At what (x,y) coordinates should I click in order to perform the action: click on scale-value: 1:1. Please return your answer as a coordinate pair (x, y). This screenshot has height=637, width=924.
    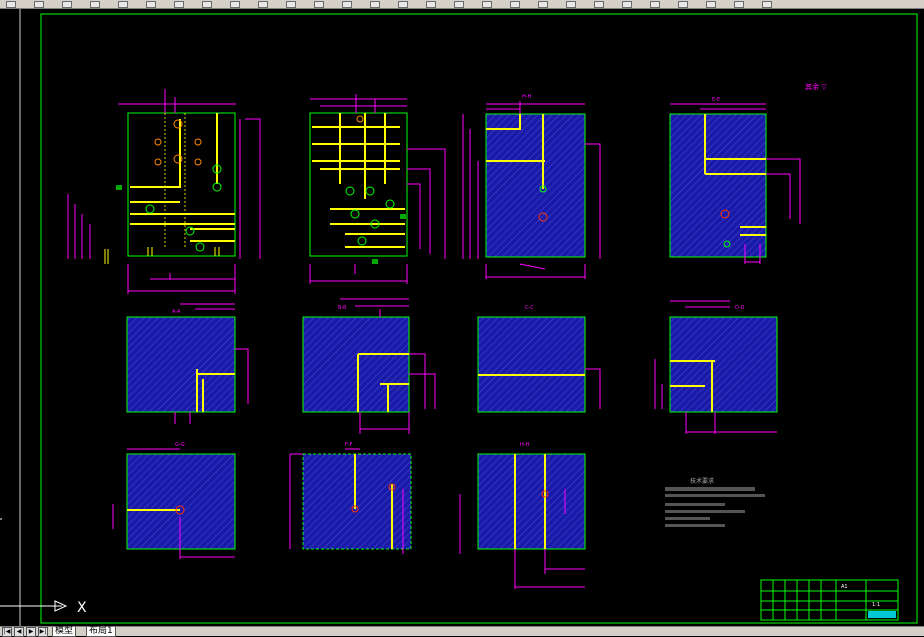
    Looking at the image, I should click on (876, 605).